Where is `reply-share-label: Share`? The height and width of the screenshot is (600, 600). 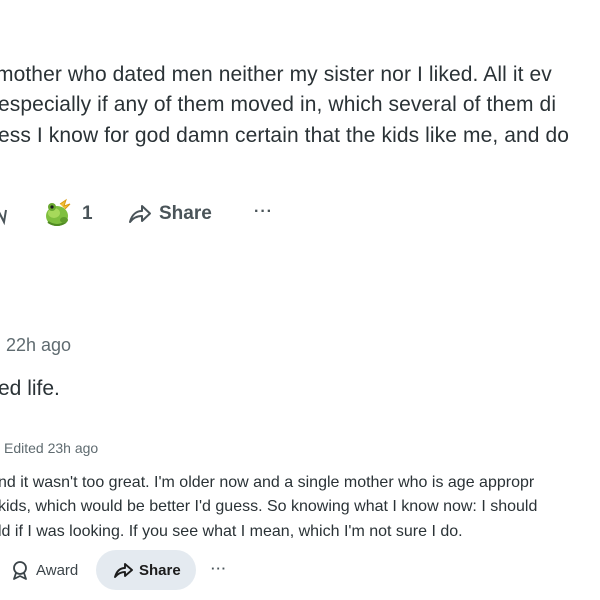 reply-share-label: Share is located at coordinates (160, 570).